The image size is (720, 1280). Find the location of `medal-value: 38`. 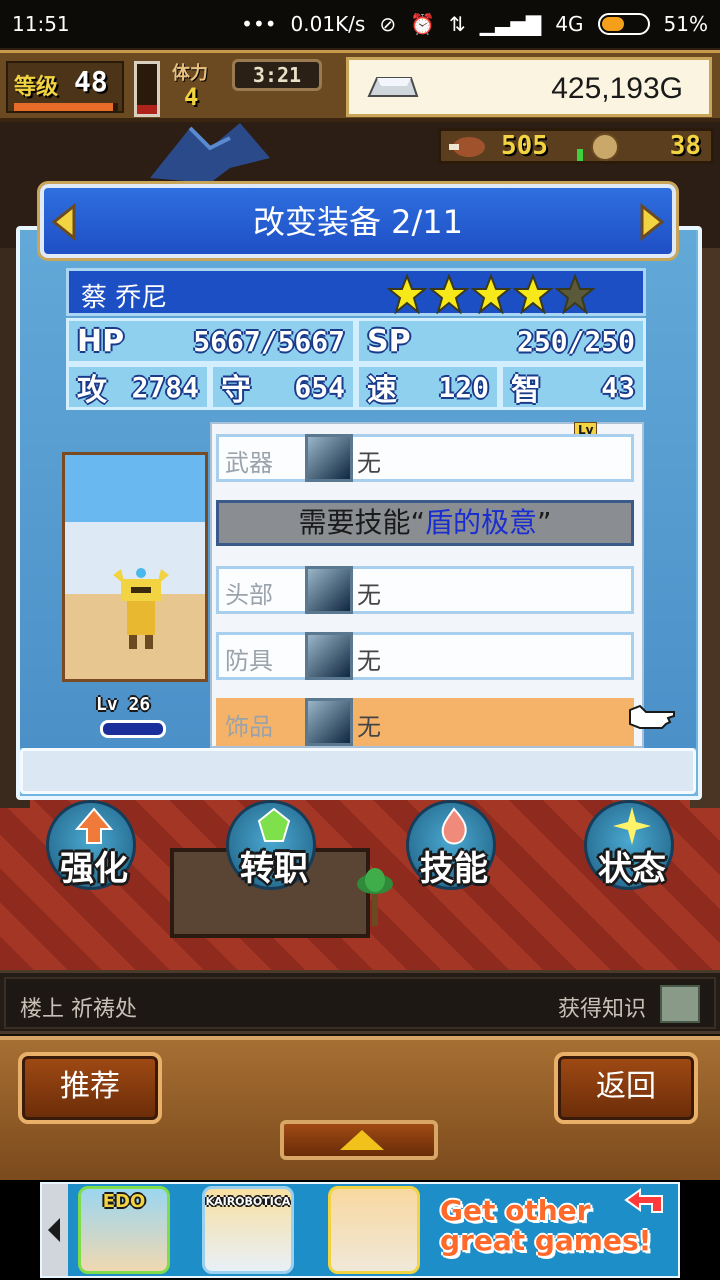

medal-value: 38 is located at coordinates (685, 146).